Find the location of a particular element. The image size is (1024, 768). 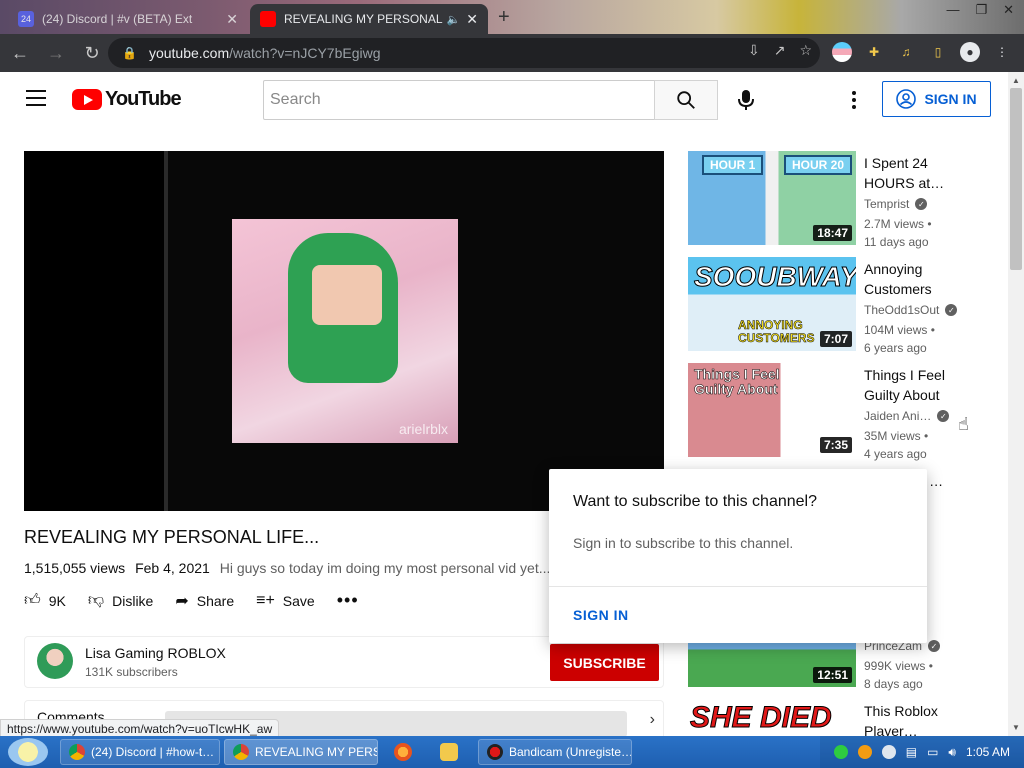

dislike-button: 👎︎ Dislike is located at coordinates (120, 600).